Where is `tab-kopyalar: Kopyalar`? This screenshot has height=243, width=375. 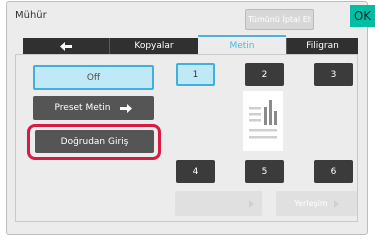
tab-kopyalar: Kopyalar is located at coordinates (153, 46).